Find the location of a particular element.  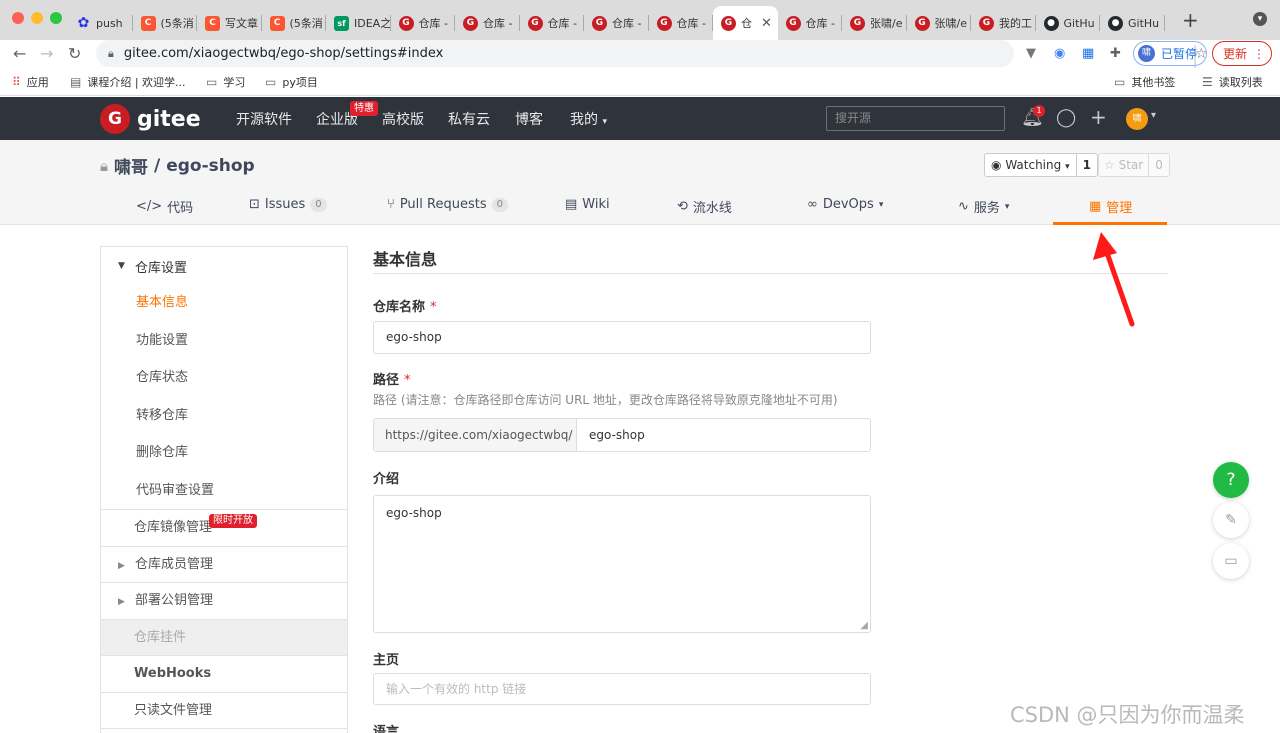

zoom-window-button is located at coordinates (56, 18).